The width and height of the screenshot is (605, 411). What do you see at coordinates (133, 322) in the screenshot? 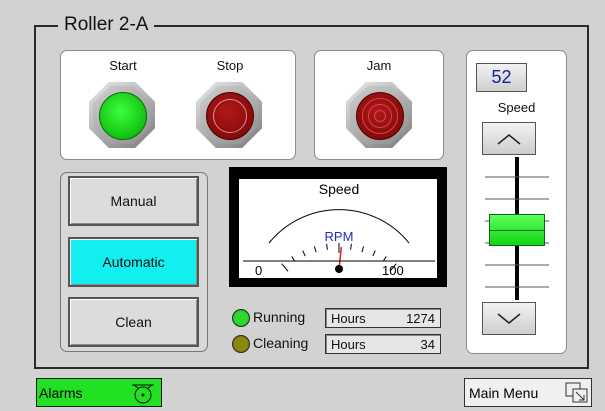
I see `clean-mode-button: Clean` at bounding box center [133, 322].